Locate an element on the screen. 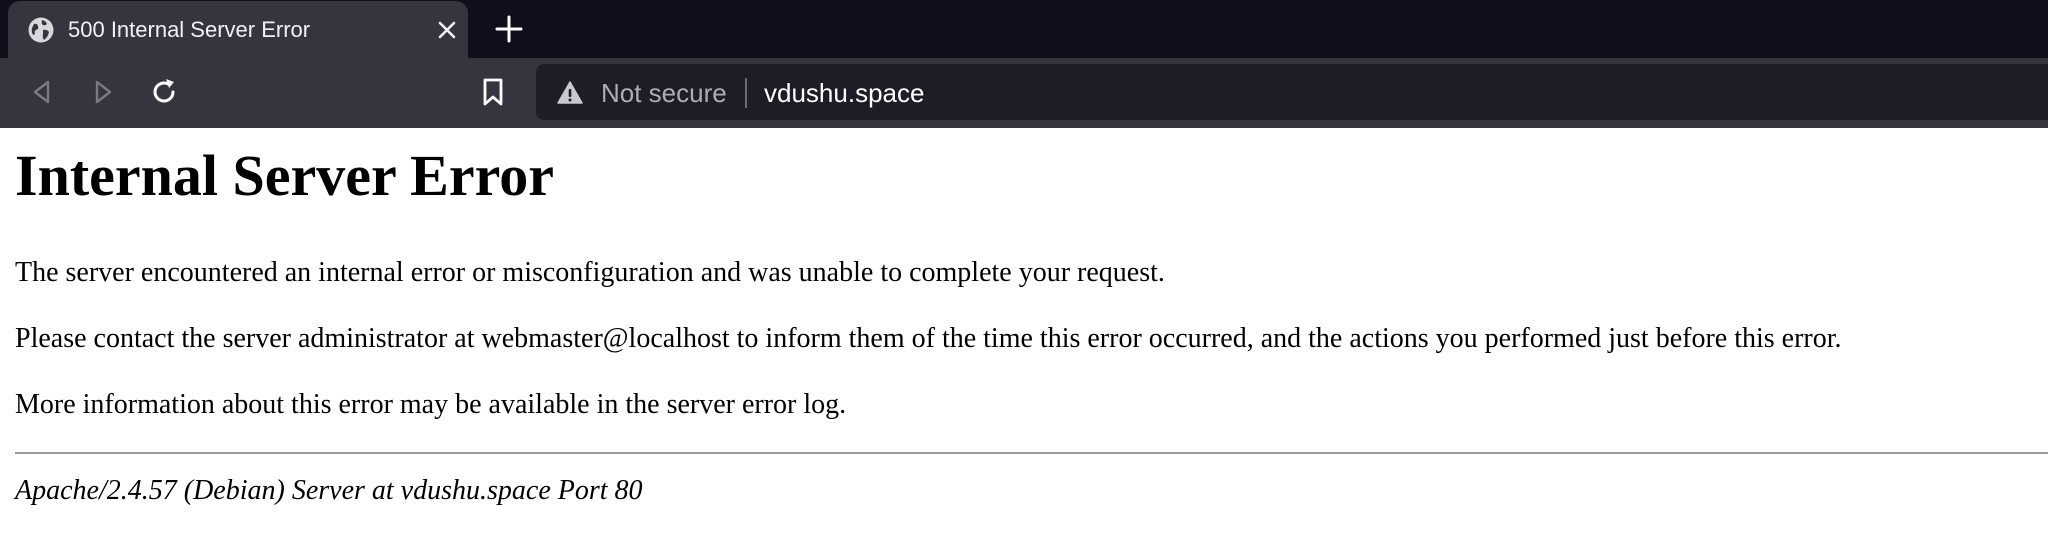 The height and width of the screenshot is (557, 2048). url-divider is located at coordinates (746, 93).